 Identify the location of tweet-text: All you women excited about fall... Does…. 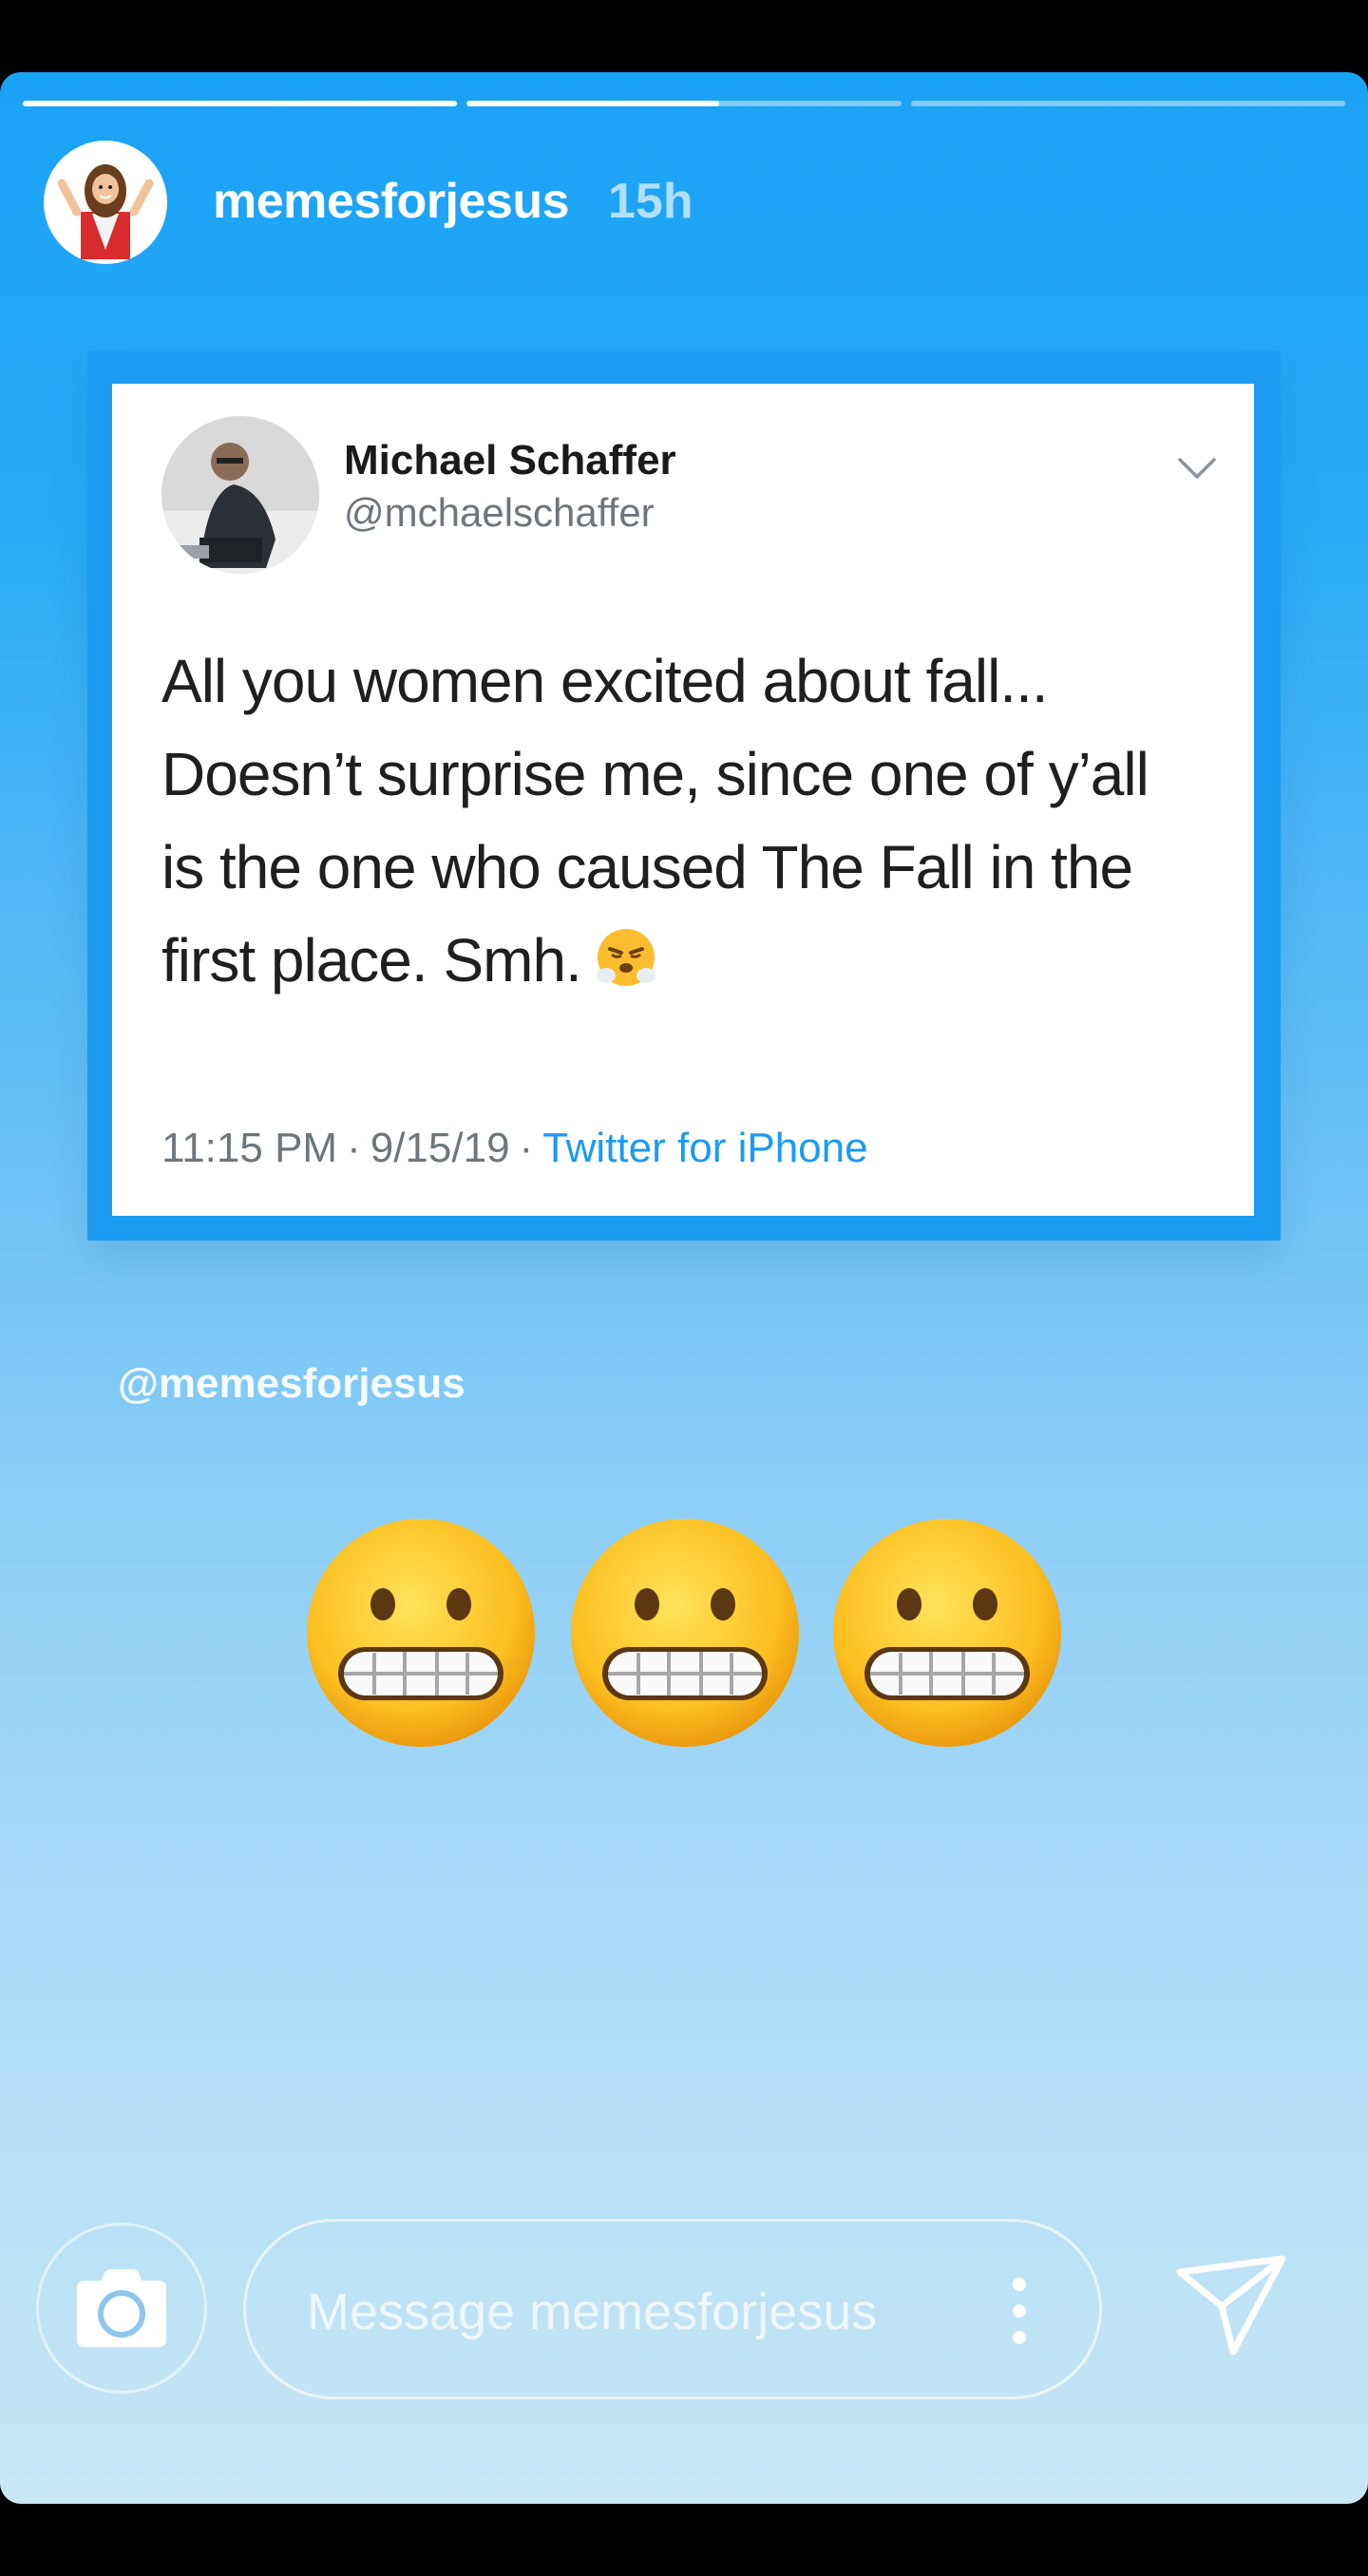
(689, 825).